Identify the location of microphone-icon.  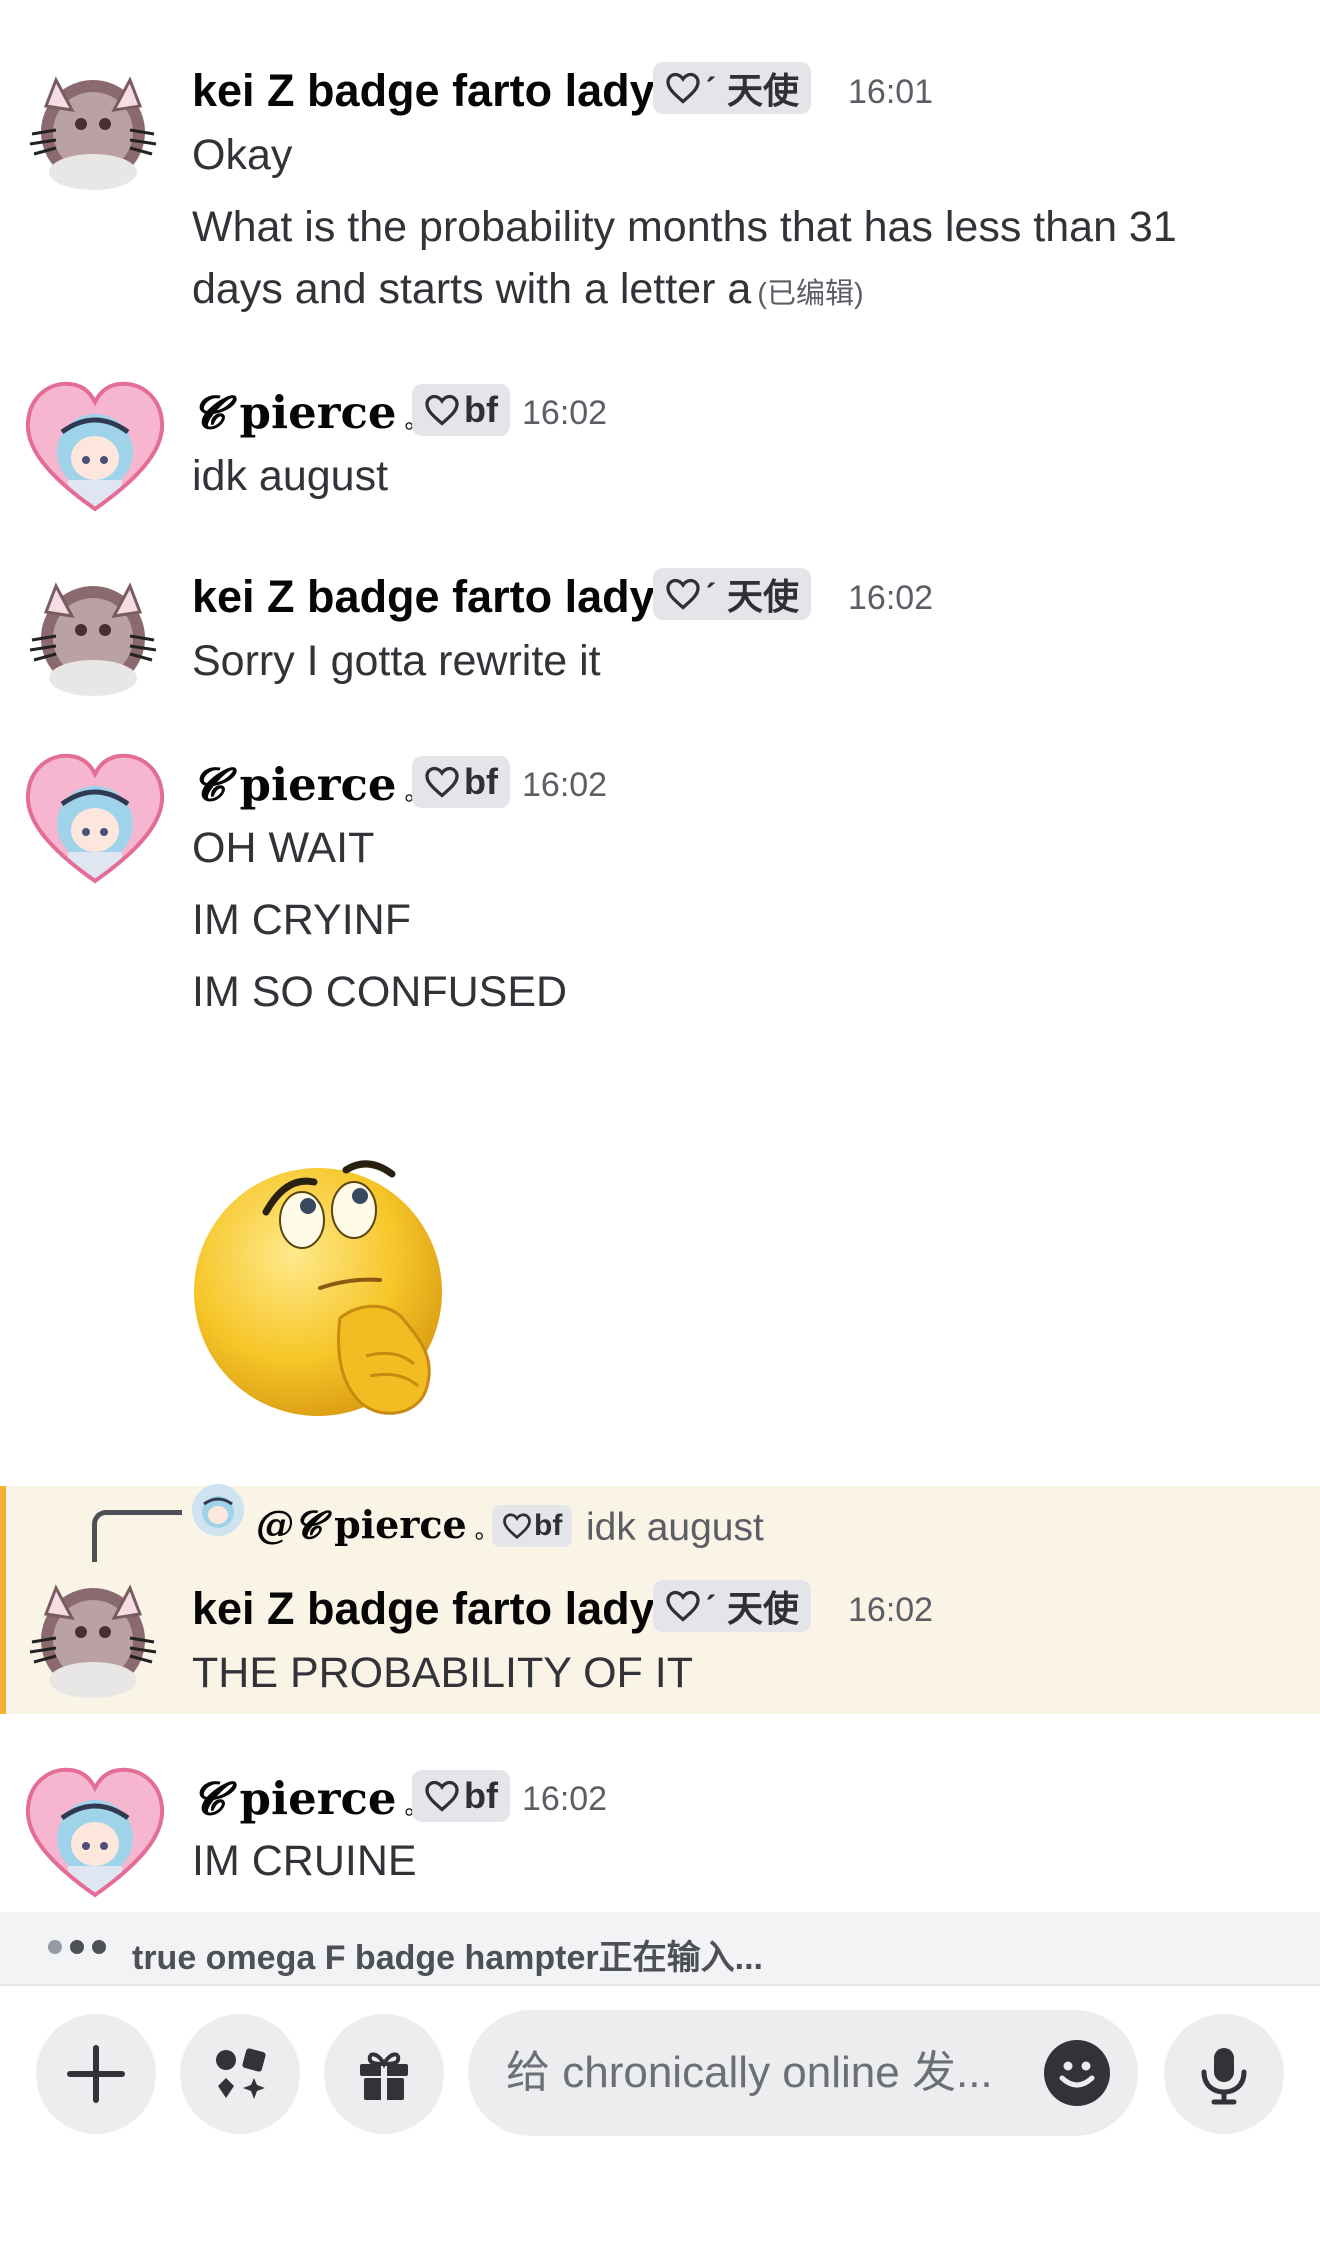
(1224, 2076).